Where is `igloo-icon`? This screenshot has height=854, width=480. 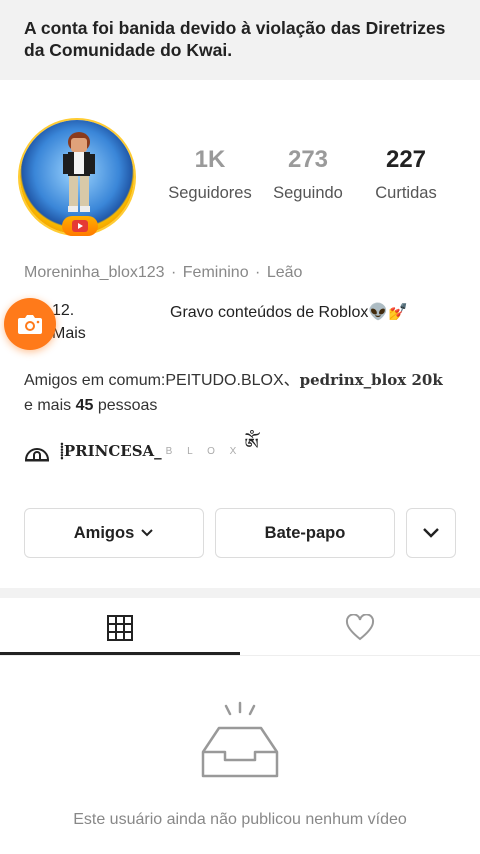
igloo-icon is located at coordinates (37, 455).